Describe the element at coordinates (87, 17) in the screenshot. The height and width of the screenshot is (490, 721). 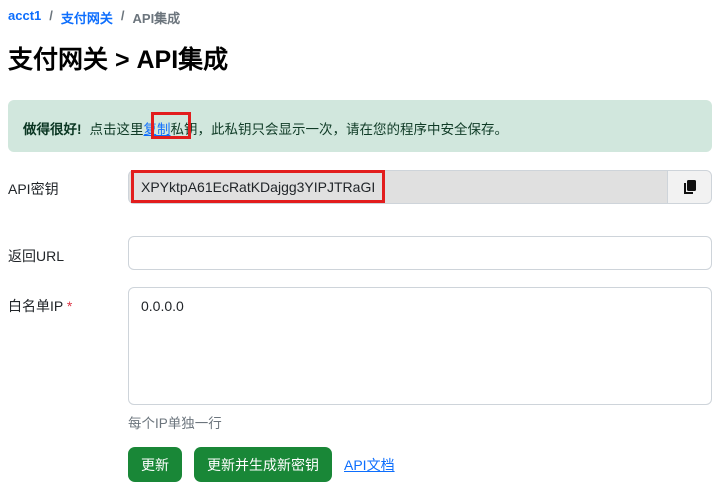
I see `breadcrumb-payment-gateway: 支付网关` at that location.